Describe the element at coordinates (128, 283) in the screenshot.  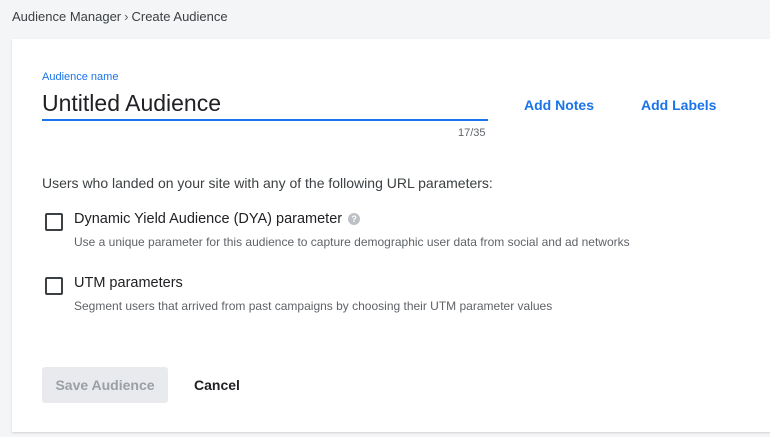
I see `utm-parameters-title: UTM parameters` at that location.